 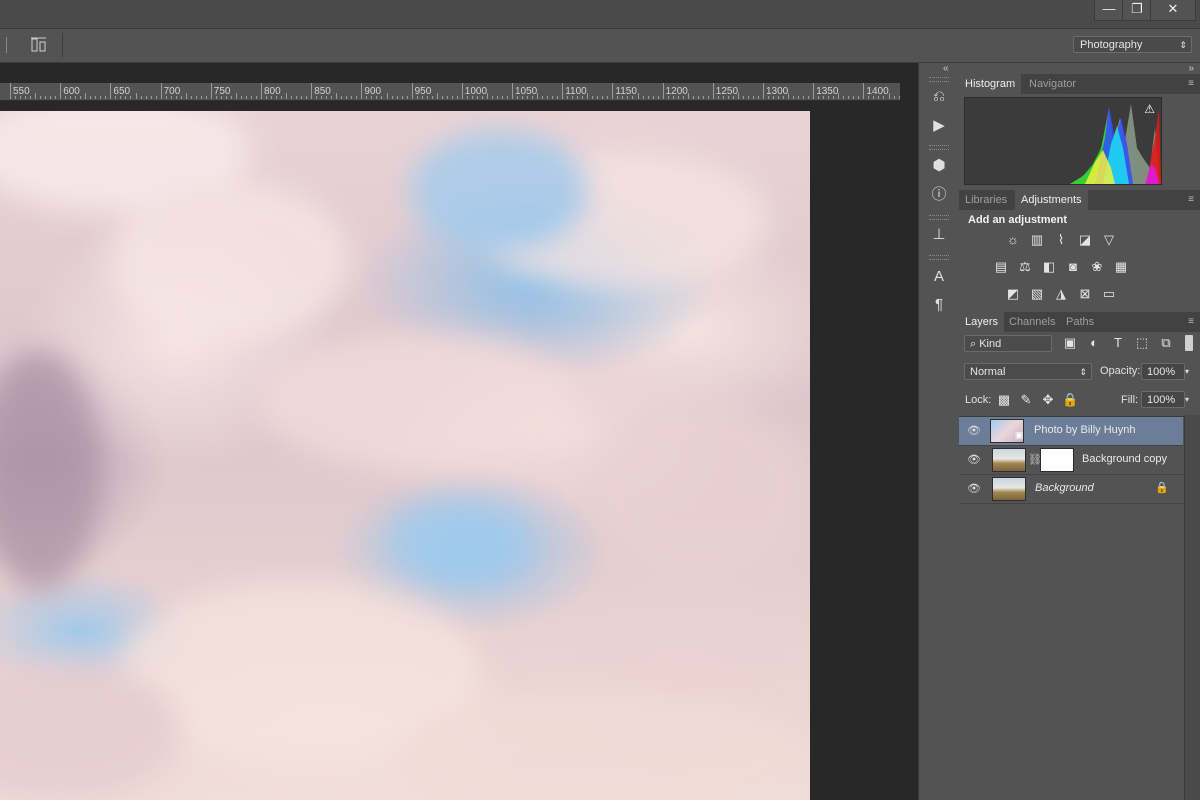 What do you see at coordinates (1073, 267) in the screenshot?
I see `photo-filter-icon: ◙` at bounding box center [1073, 267].